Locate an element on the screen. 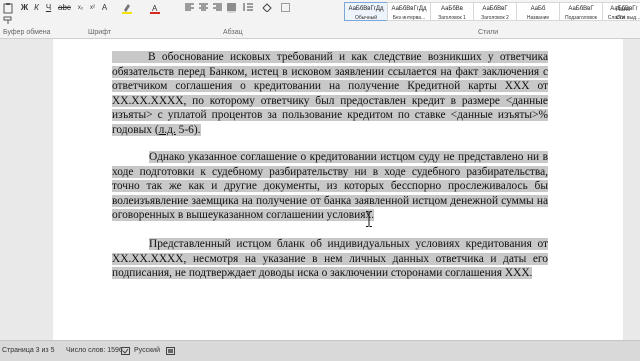  word-count: Число слов: 1596 is located at coordinates (94, 350).